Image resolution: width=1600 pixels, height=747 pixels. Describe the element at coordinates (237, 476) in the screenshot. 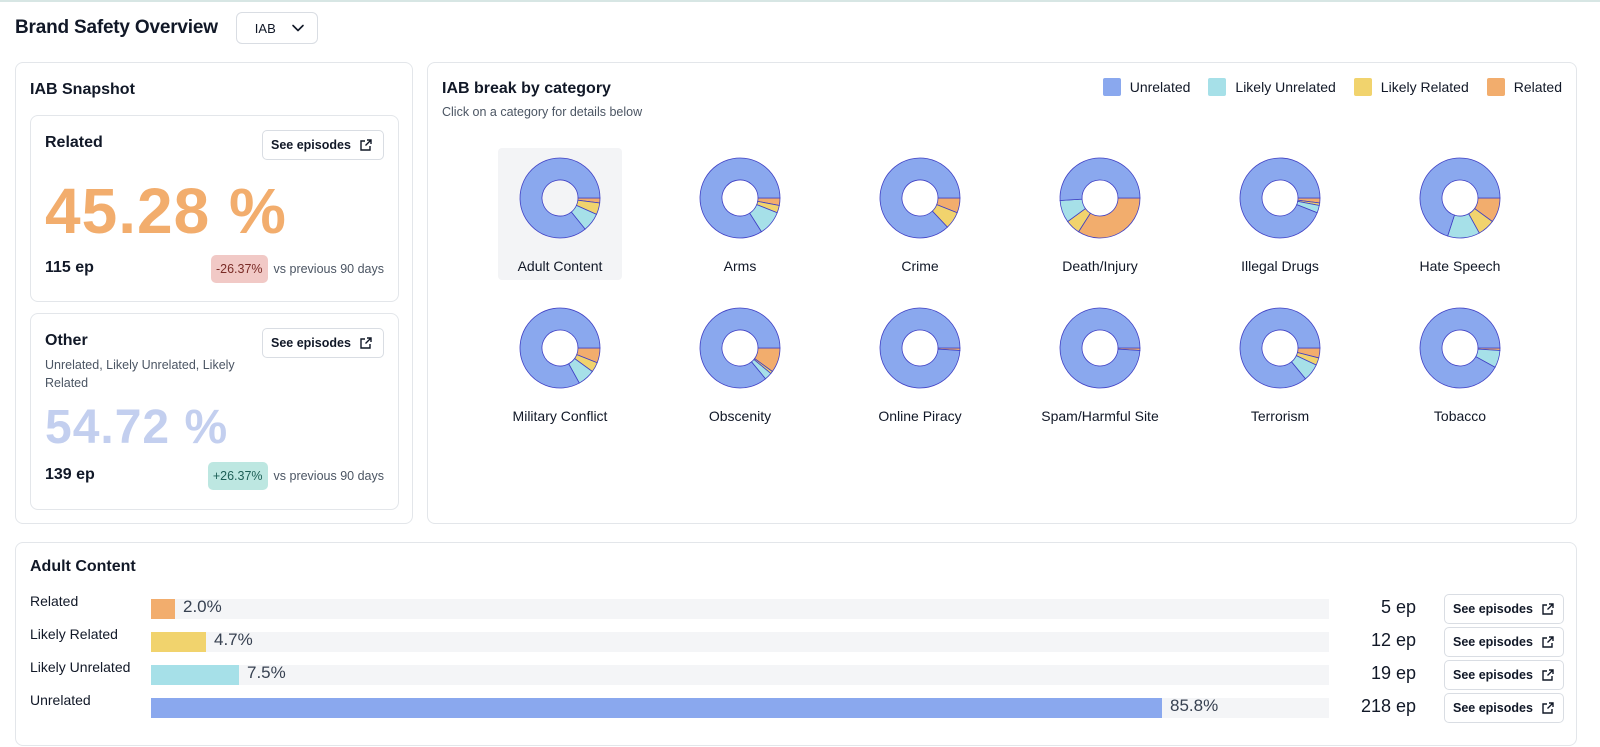

I see `delta-badge: +26.37%` at that location.